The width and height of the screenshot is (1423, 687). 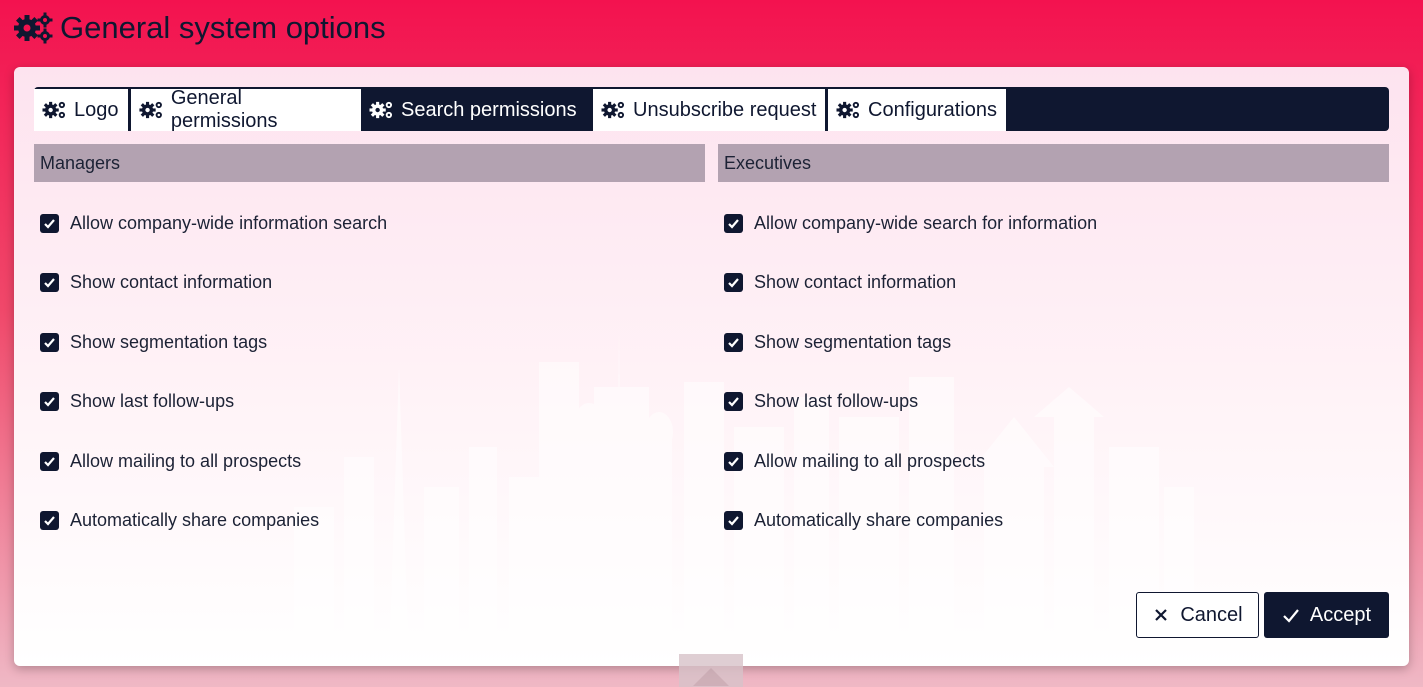 What do you see at coordinates (489, 109) in the screenshot?
I see `tab-label: Search permissions` at bounding box center [489, 109].